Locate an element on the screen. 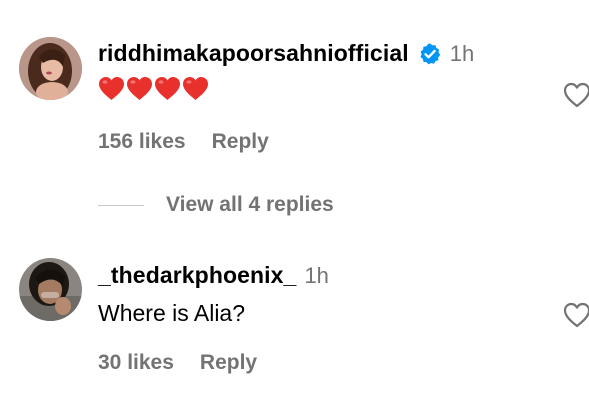 This screenshot has width=589, height=417. username: riddhimakapoorsahniofficial is located at coordinates (253, 53).